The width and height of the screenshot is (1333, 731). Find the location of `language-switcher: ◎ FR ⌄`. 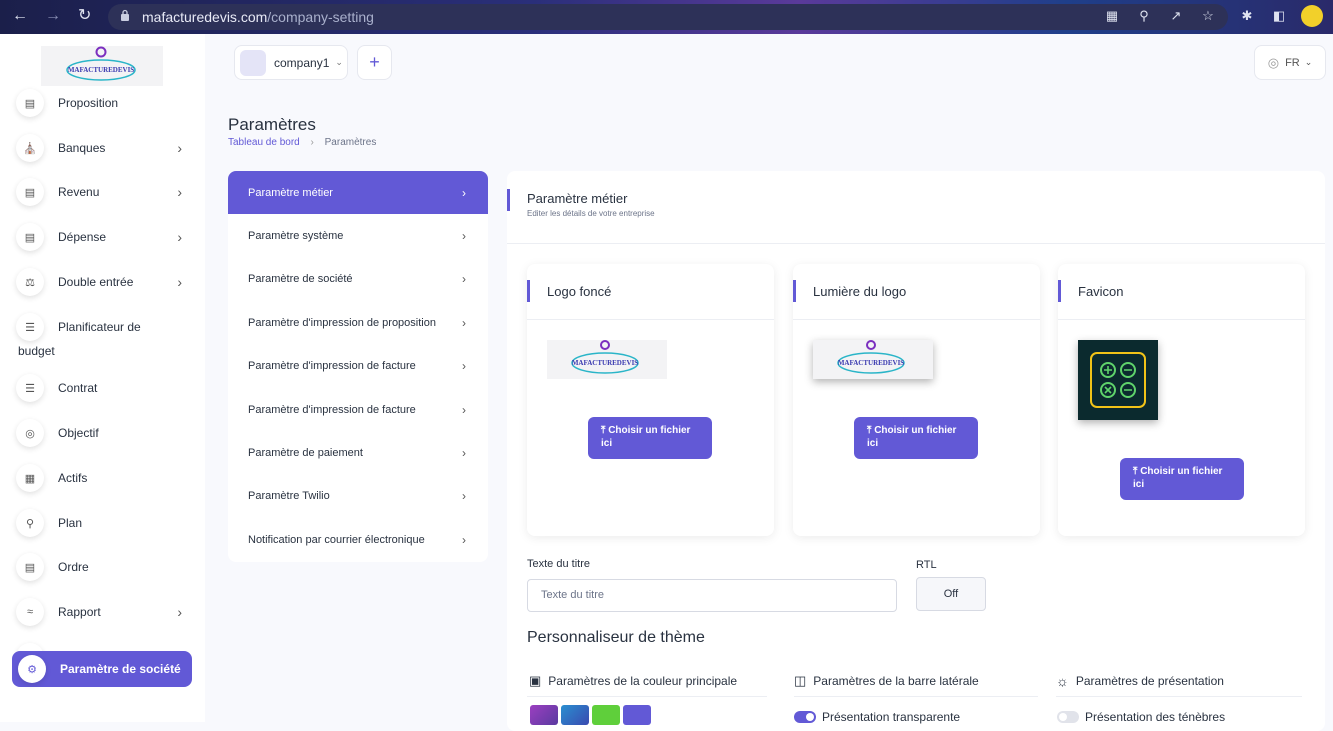

language-switcher: ◎ FR ⌄ is located at coordinates (1290, 62).